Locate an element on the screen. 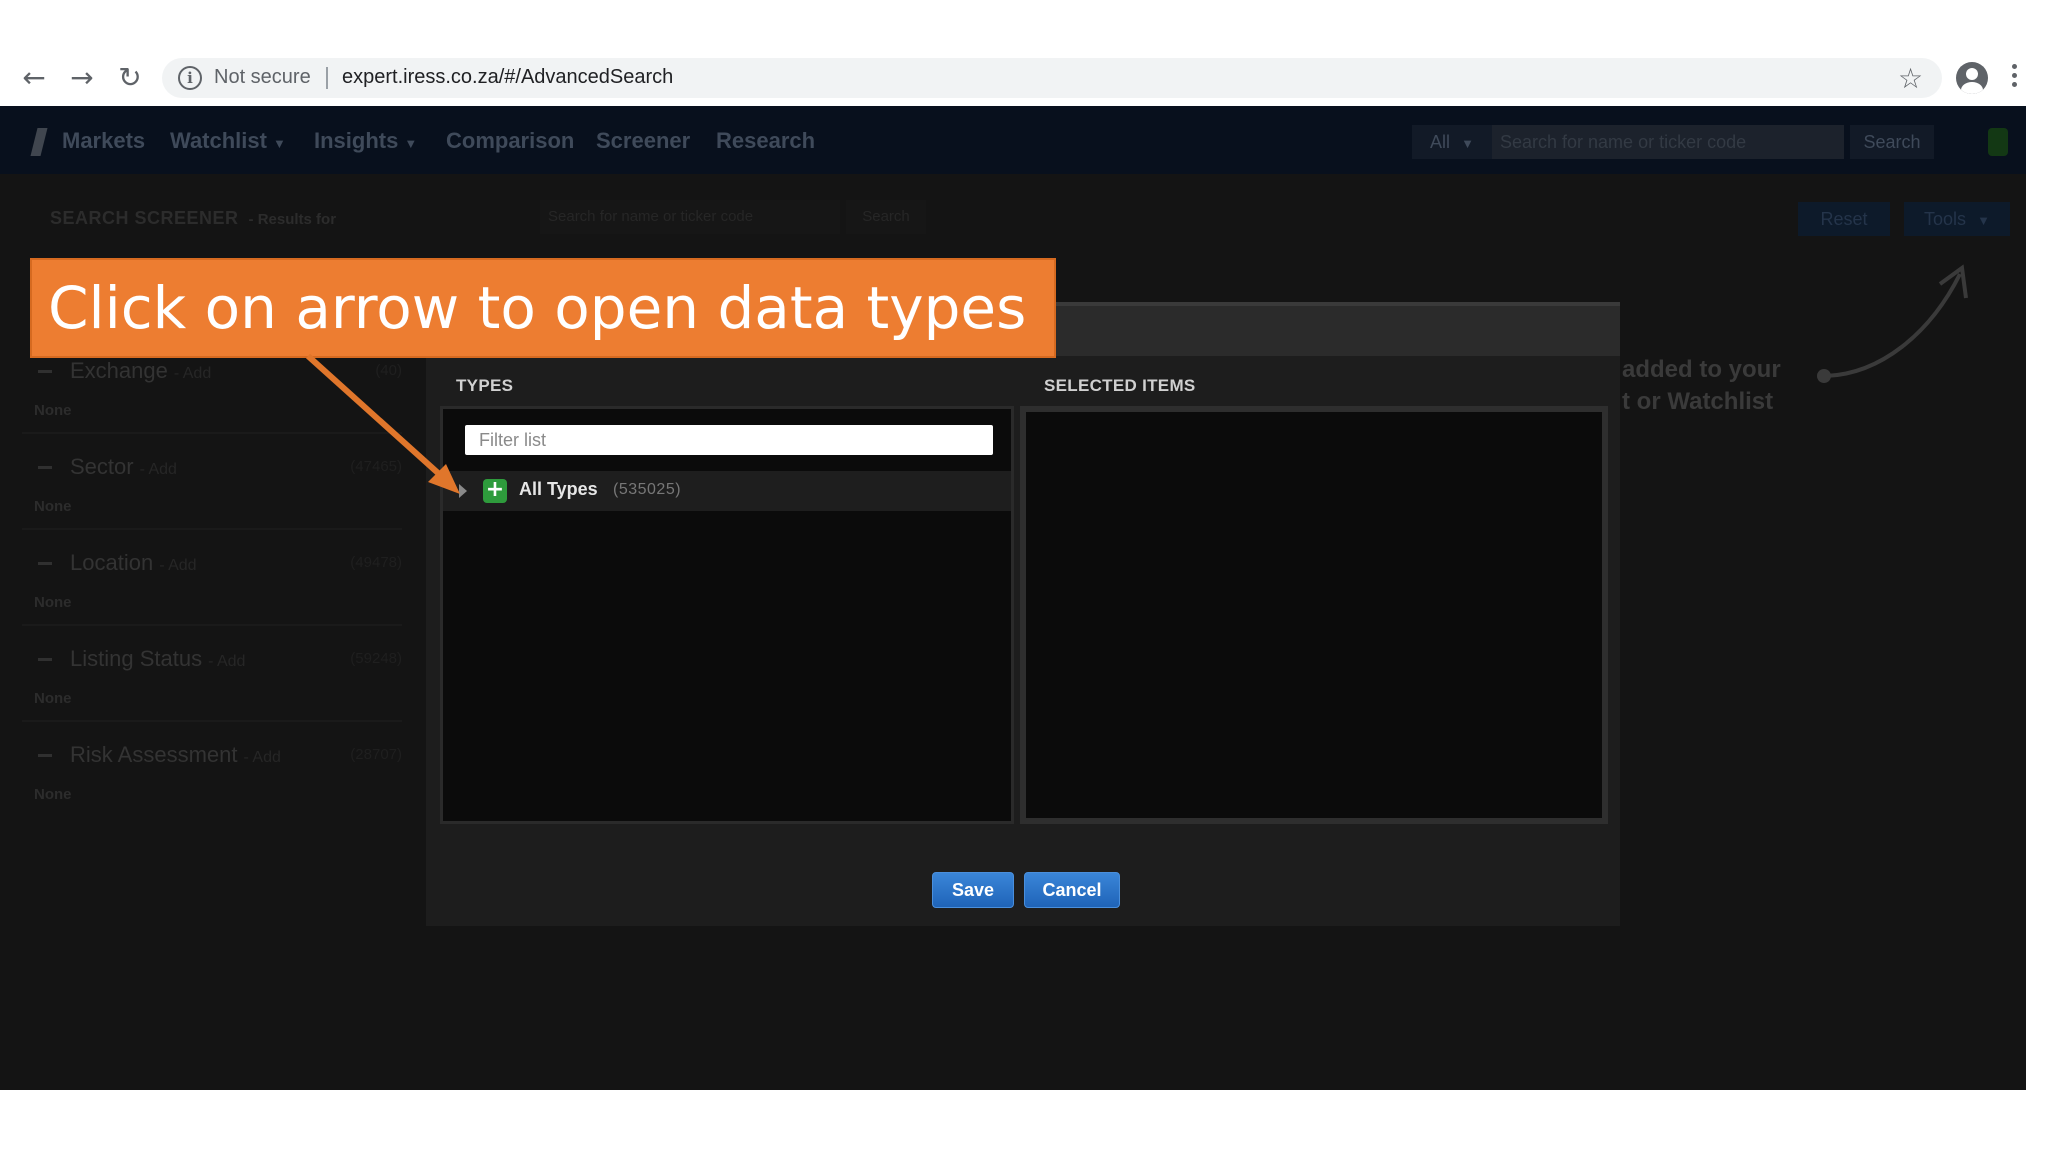 The width and height of the screenshot is (2048, 1152). page-title: SEARCH SCREENER - Results for is located at coordinates (193, 218).